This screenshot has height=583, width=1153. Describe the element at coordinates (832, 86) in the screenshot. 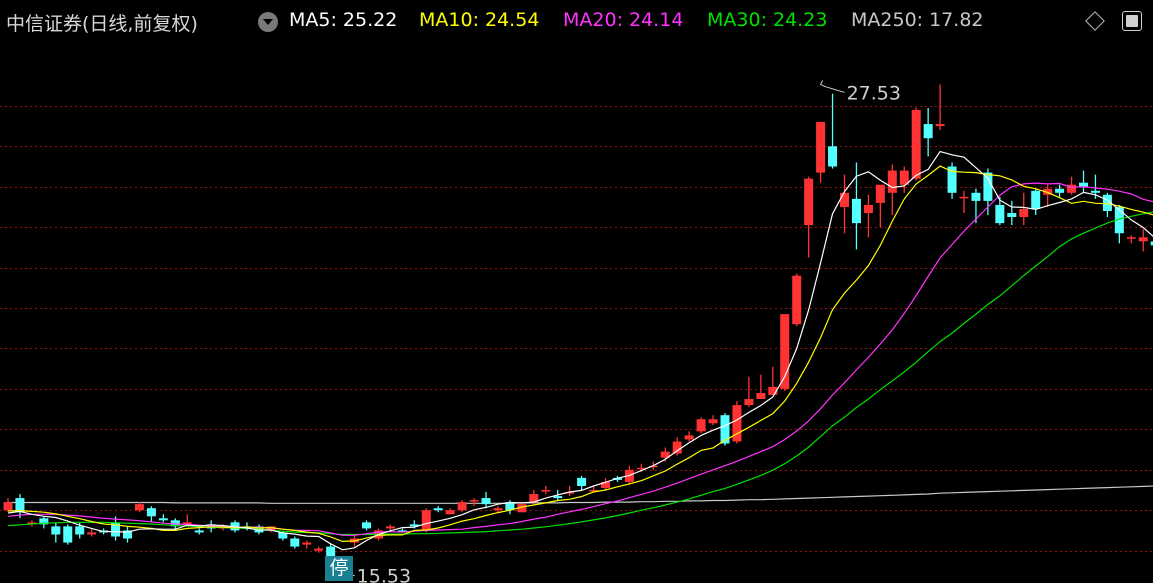

I see `annotation-arrow` at that location.